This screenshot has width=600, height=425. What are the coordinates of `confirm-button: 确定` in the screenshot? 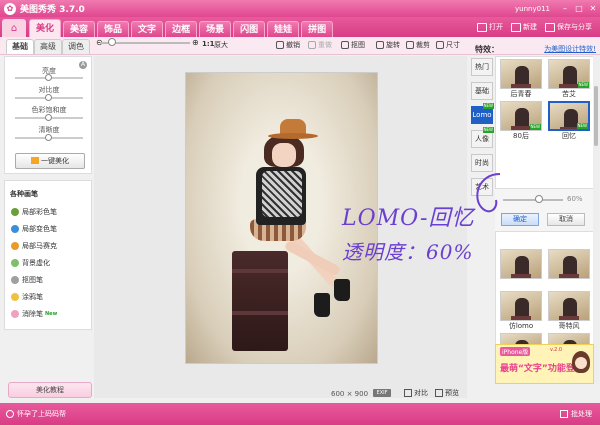 It's located at (520, 219).